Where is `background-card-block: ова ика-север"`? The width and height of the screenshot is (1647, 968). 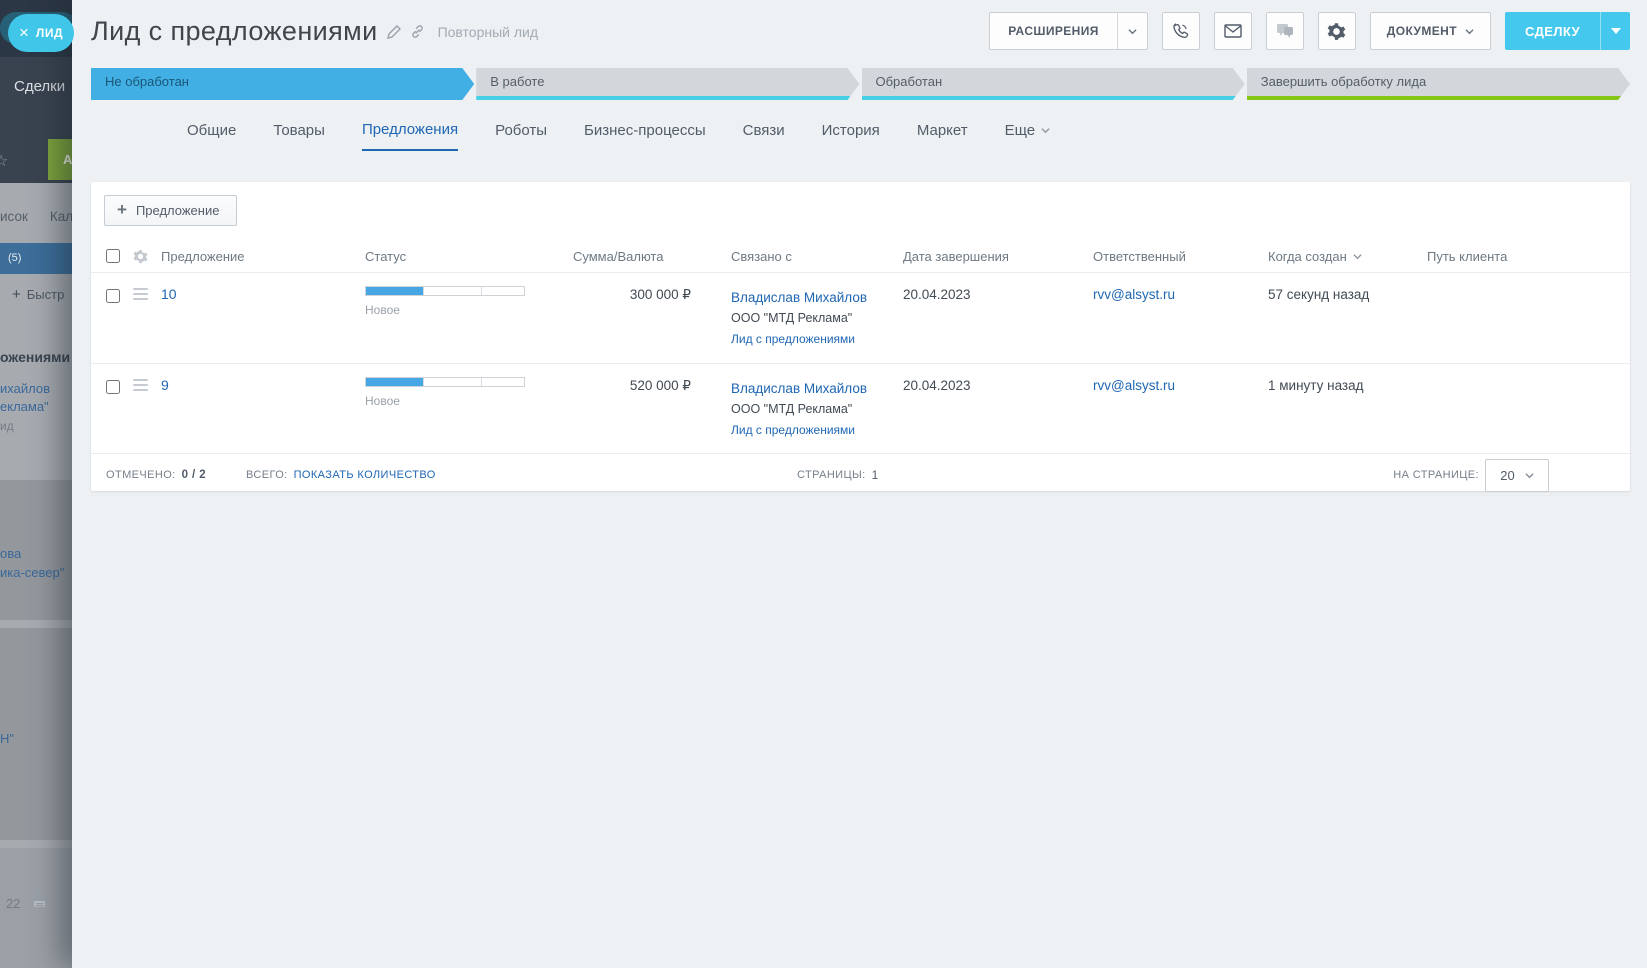 background-card-block: ова ика-север" is located at coordinates (36, 550).